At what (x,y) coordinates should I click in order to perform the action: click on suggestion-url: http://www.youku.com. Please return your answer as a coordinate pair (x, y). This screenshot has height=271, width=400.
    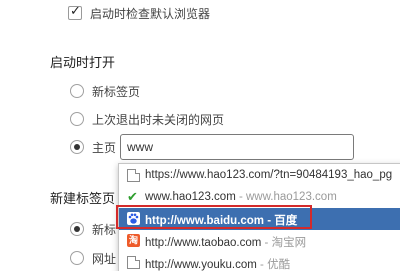
    Looking at the image, I should click on (201, 265).